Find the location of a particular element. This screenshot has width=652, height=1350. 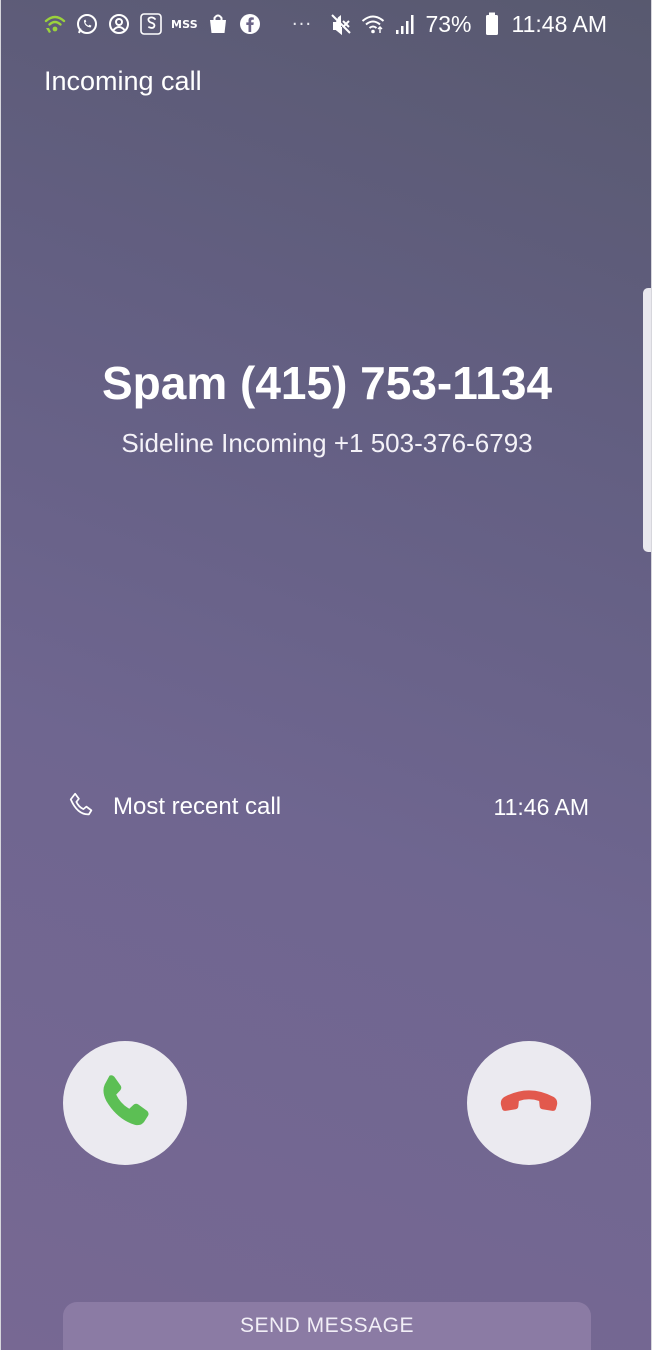

wifi-calling-icon is located at coordinates (55, 24).